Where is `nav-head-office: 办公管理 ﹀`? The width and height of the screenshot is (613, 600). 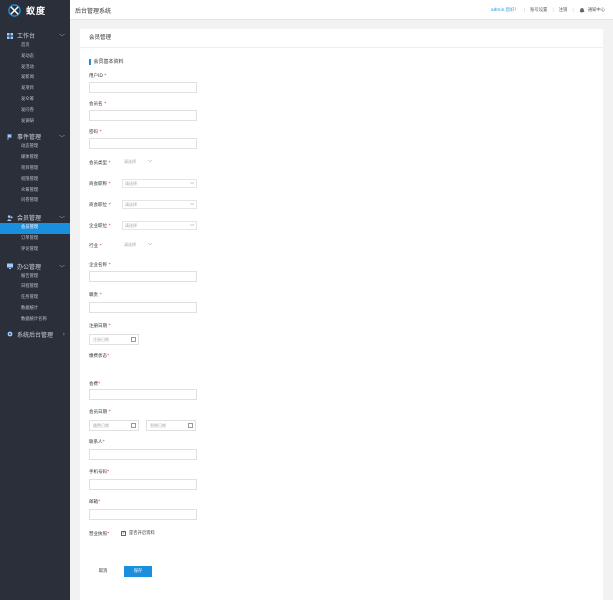 nav-head-office: 办公管理 ﹀ is located at coordinates (35, 266).